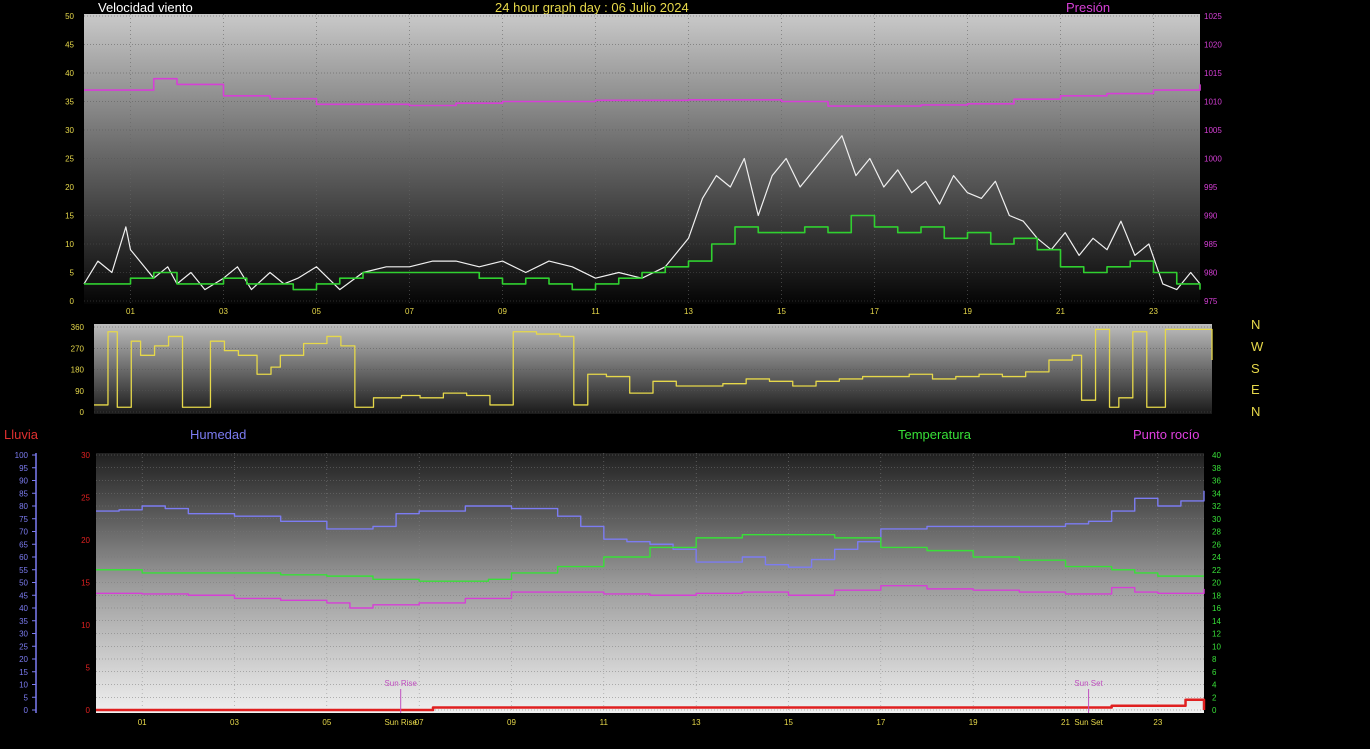  Describe the element at coordinates (1216, 493) in the screenshot. I see `temperature-y-tick-label: 34` at that location.